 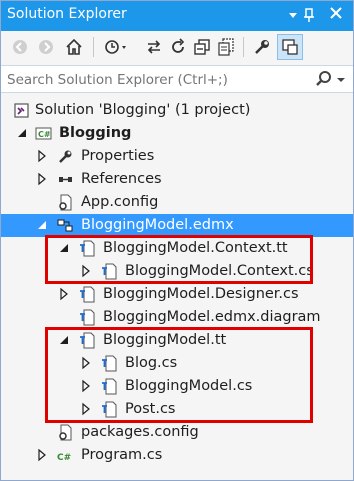 I want to click on tree-item-solution: Solution 'Blogging' (1 project), so click(x=177, y=110).